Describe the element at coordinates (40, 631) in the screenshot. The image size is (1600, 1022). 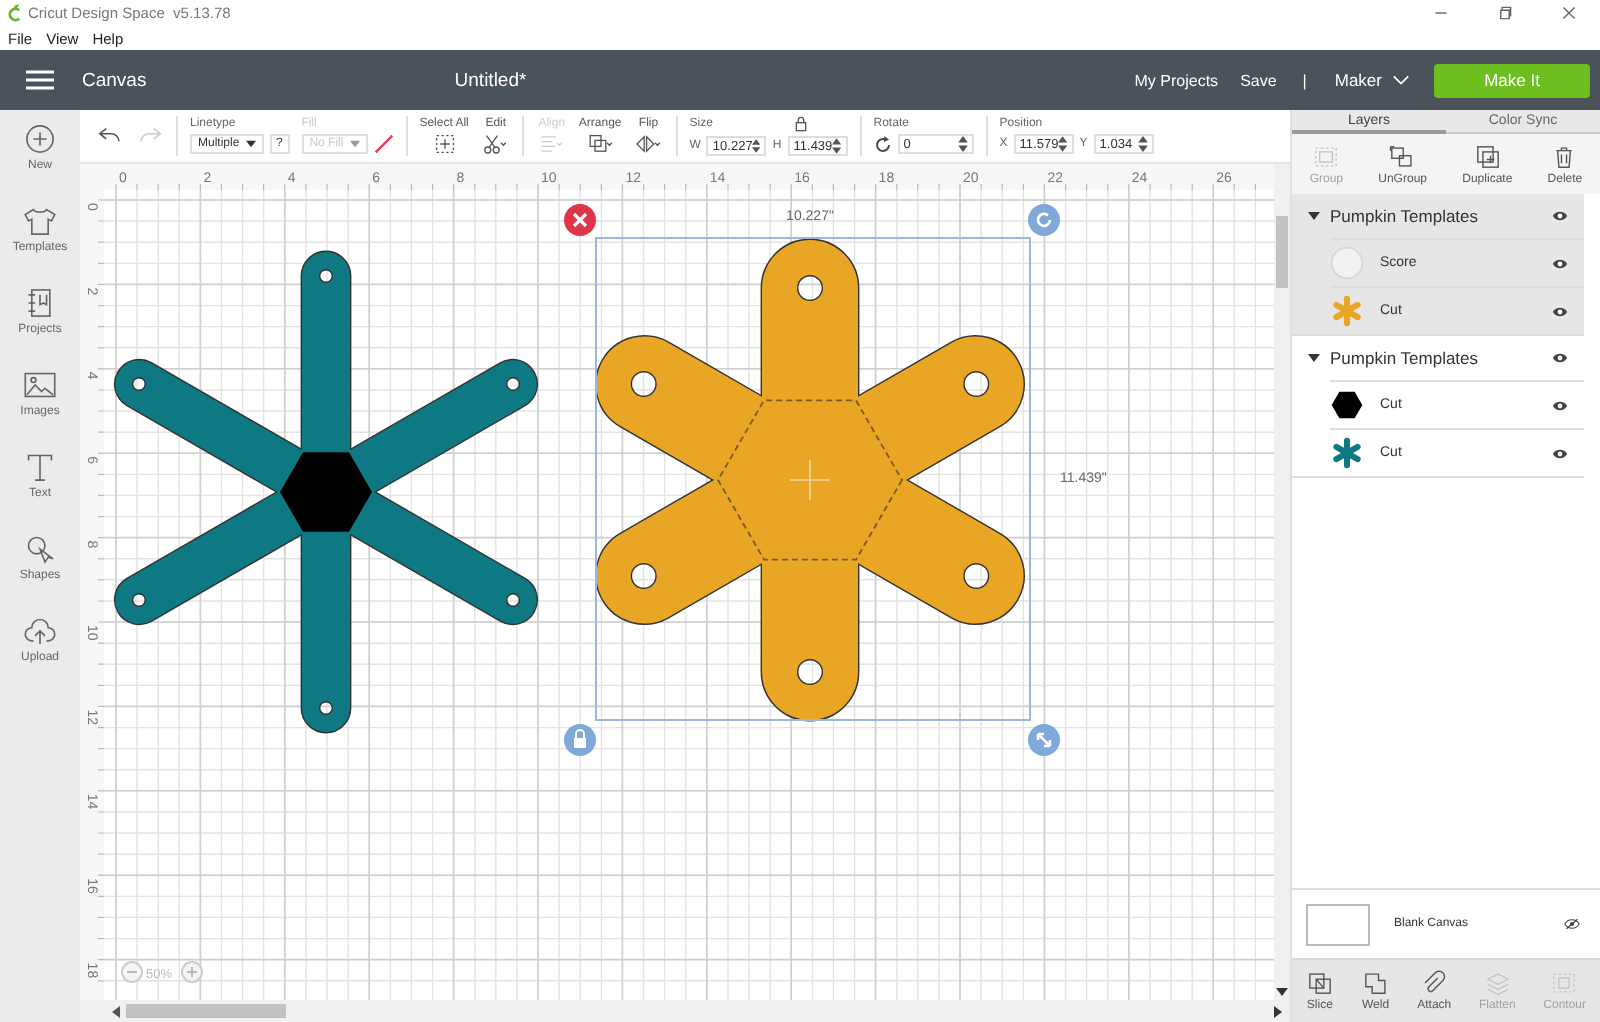
I see `cloud-upload-icon` at that location.